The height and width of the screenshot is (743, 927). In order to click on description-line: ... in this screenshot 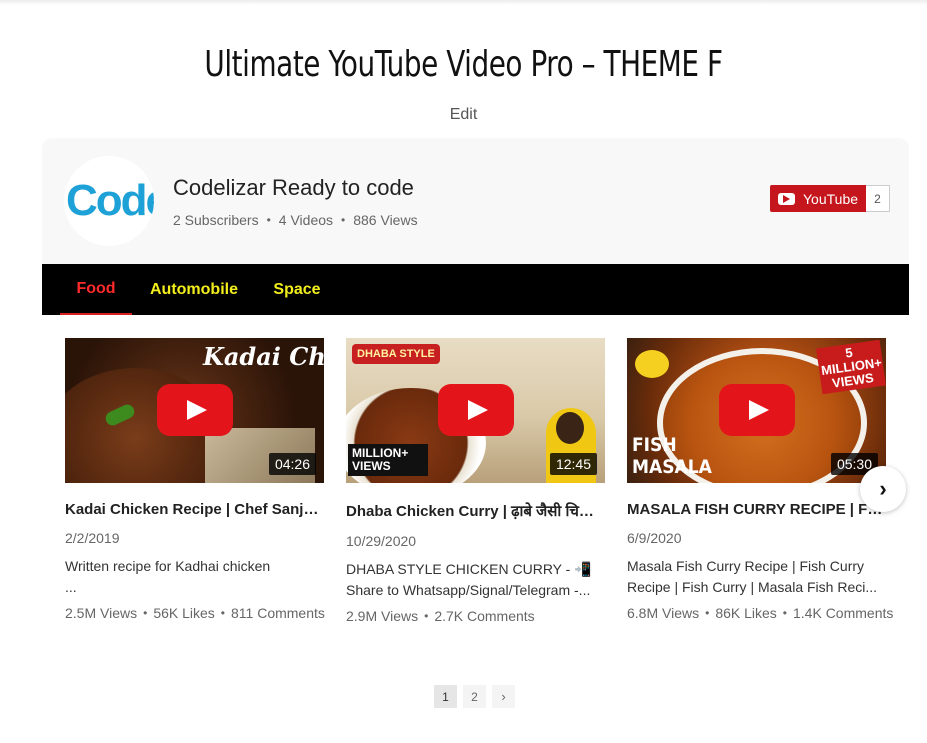, I will do `click(71, 587)`.